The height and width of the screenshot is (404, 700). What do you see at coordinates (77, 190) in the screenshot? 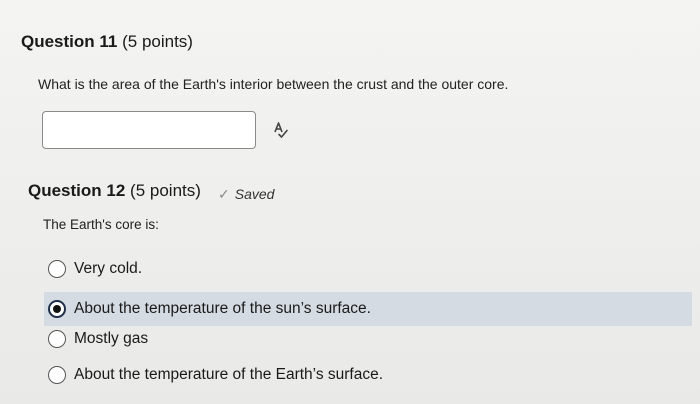
I see `question-12-number: Question 12` at bounding box center [77, 190].